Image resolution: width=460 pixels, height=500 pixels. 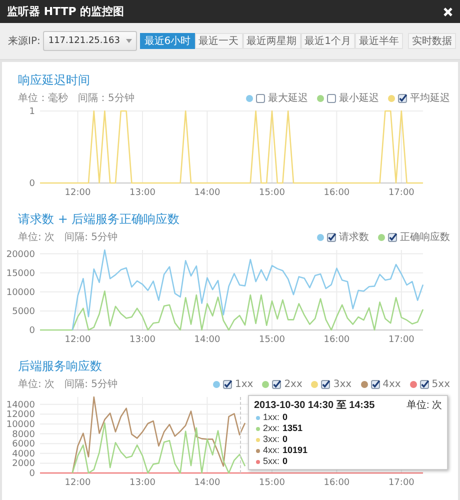 What do you see at coordinates (342, 384) in the screenshot?
I see `legend-label: 3xx` at bounding box center [342, 384].